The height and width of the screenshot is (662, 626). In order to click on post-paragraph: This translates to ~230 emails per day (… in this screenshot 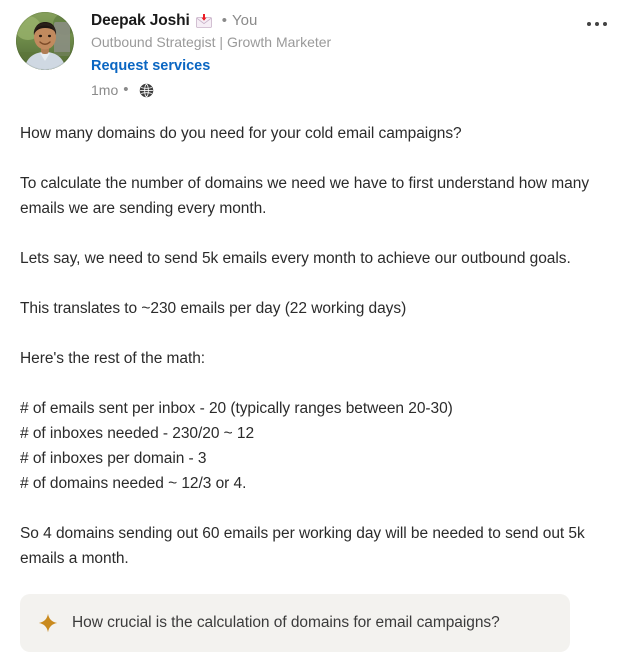, I will do `click(213, 308)`.